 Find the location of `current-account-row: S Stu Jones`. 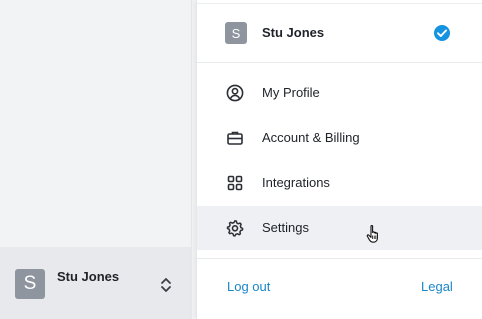

current-account-row: S Stu Jones is located at coordinates (339, 33).